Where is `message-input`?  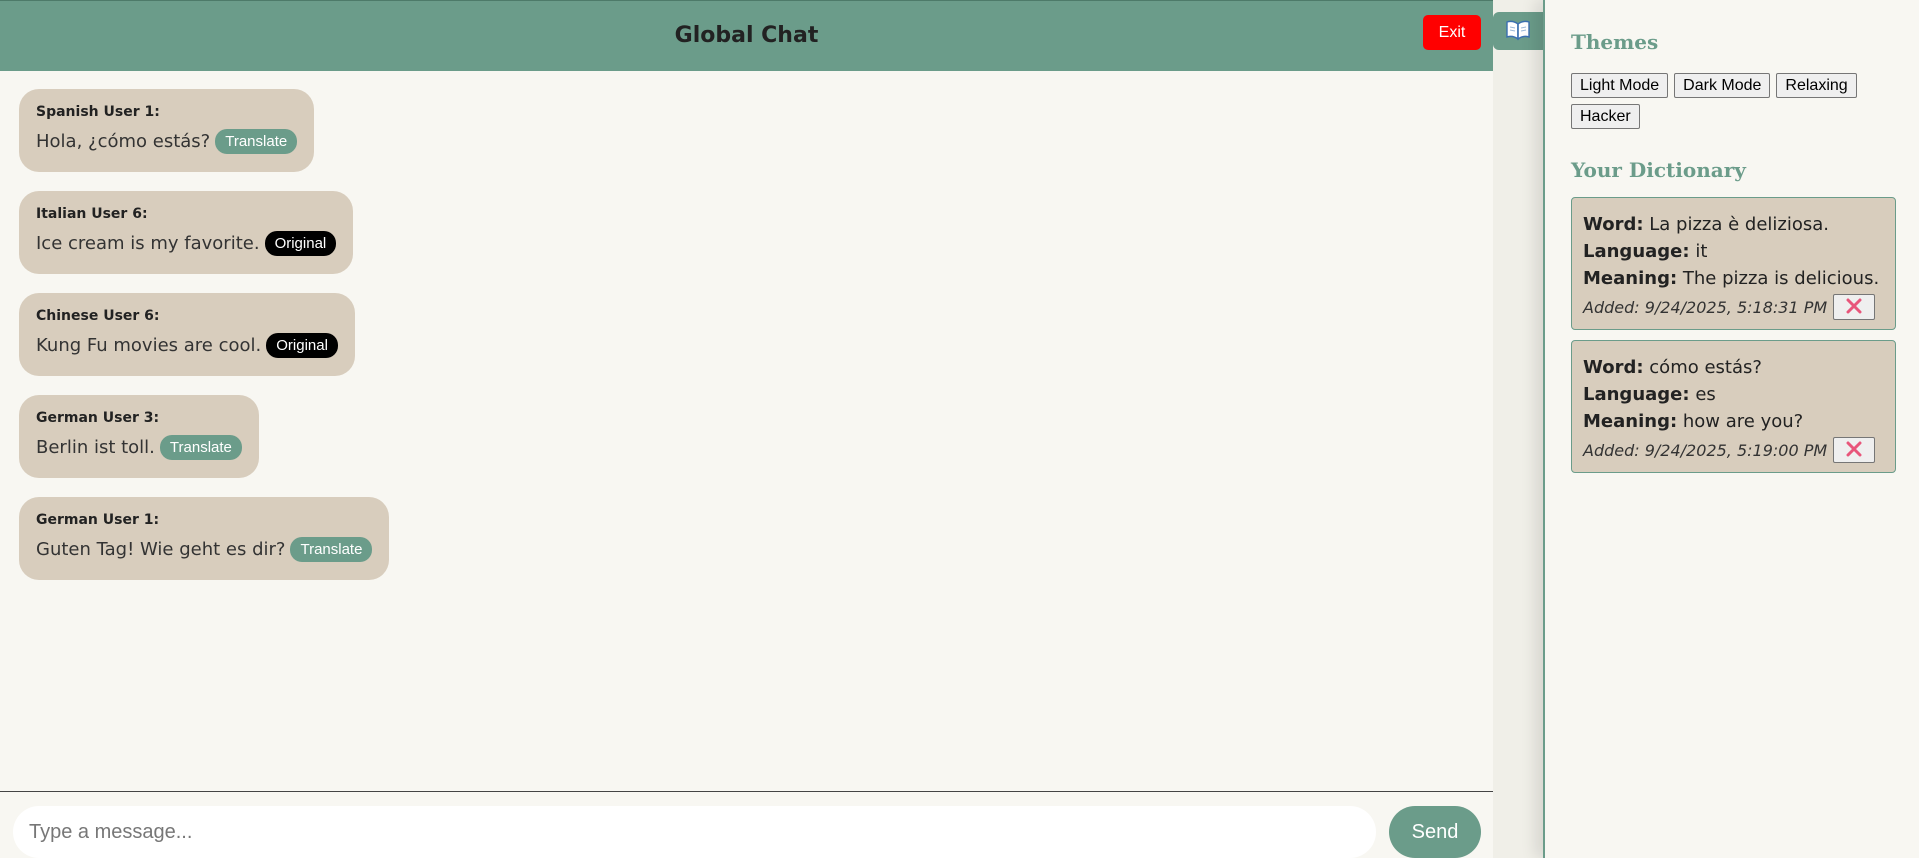 message-input is located at coordinates (694, 832).